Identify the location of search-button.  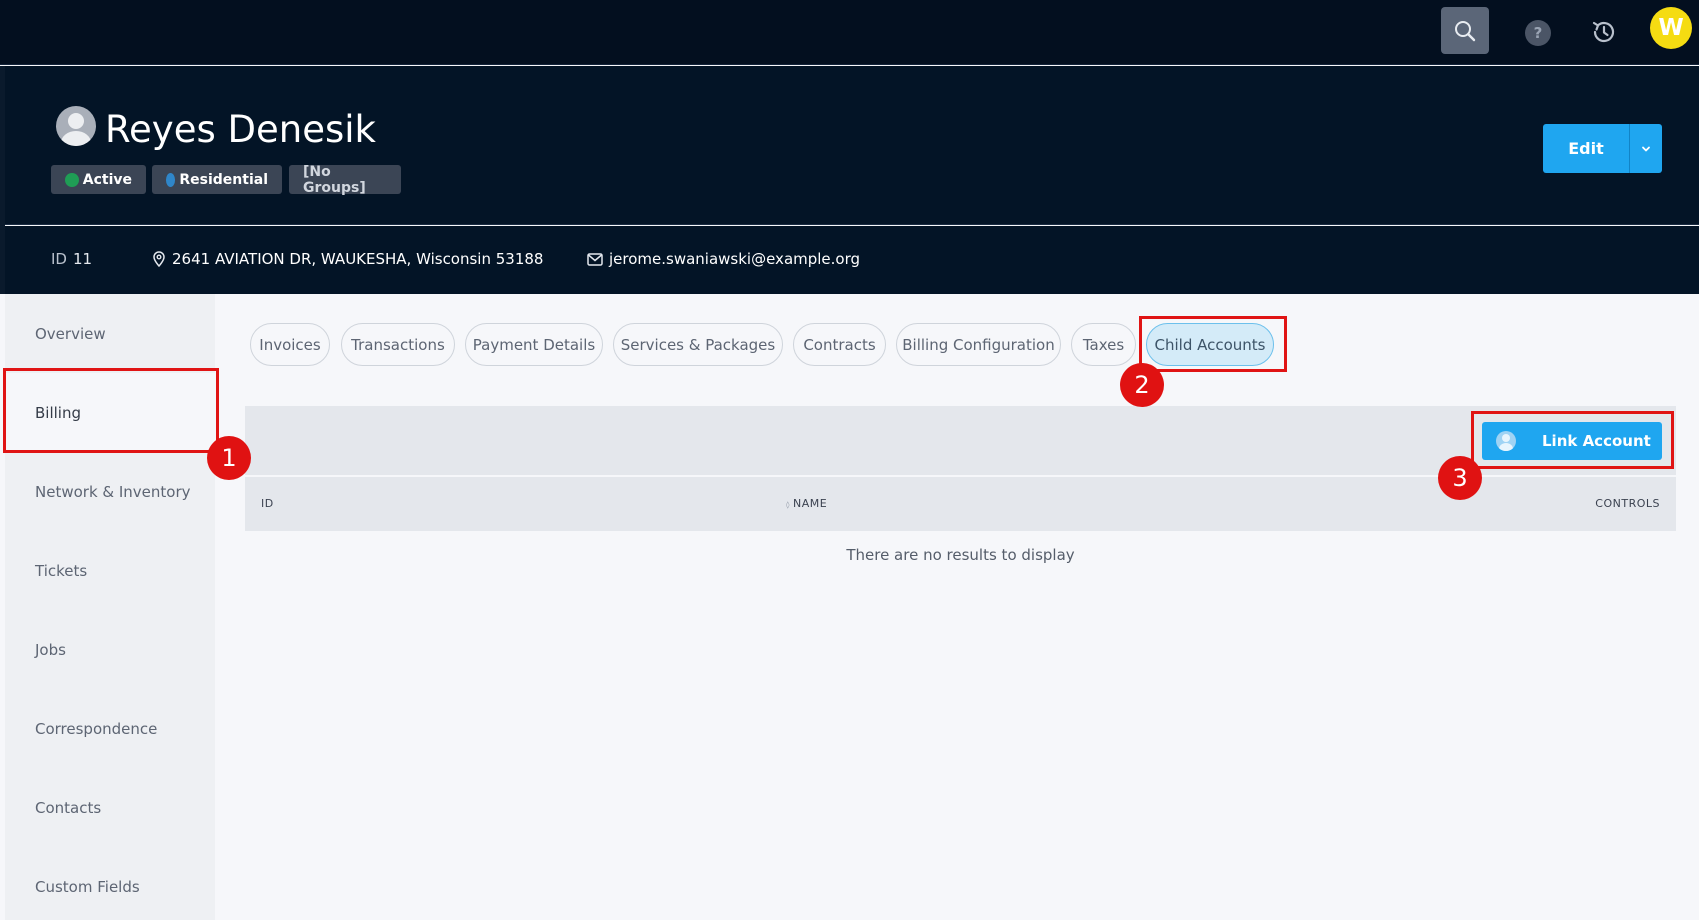
(1465, 30).